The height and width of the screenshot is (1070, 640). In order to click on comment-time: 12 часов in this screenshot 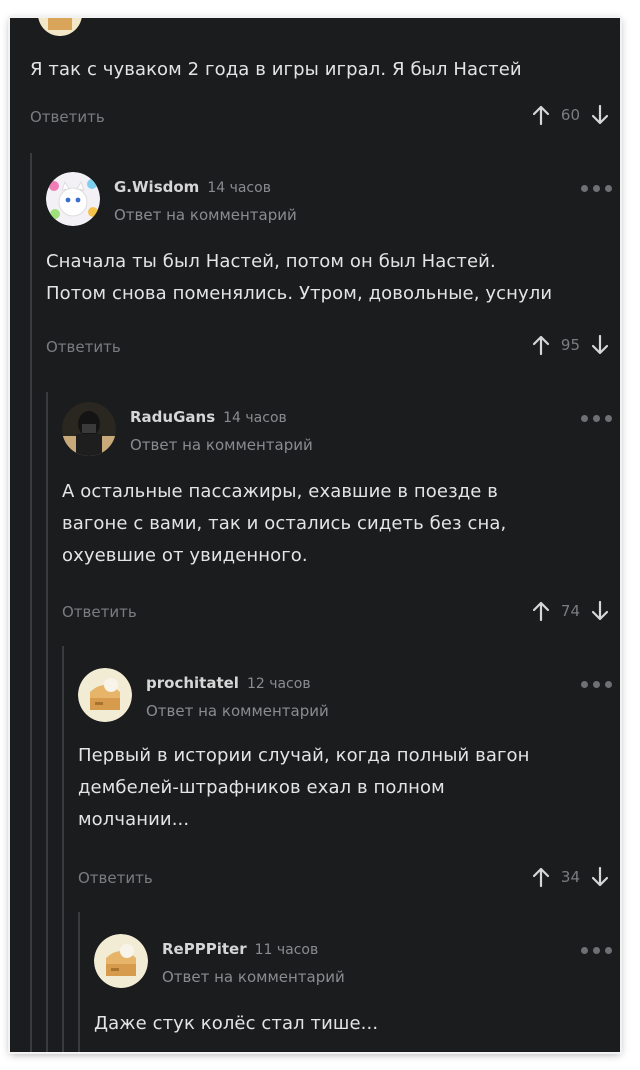, I will do `click(278, 684)`.